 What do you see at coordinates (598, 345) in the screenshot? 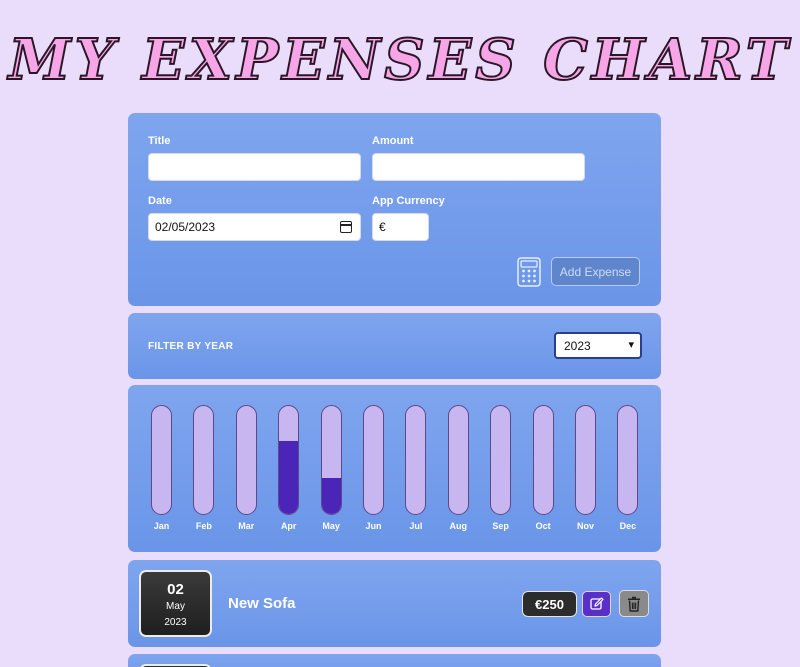
I see `year-select: 2023 ▾` at bounding box center [598, 345].